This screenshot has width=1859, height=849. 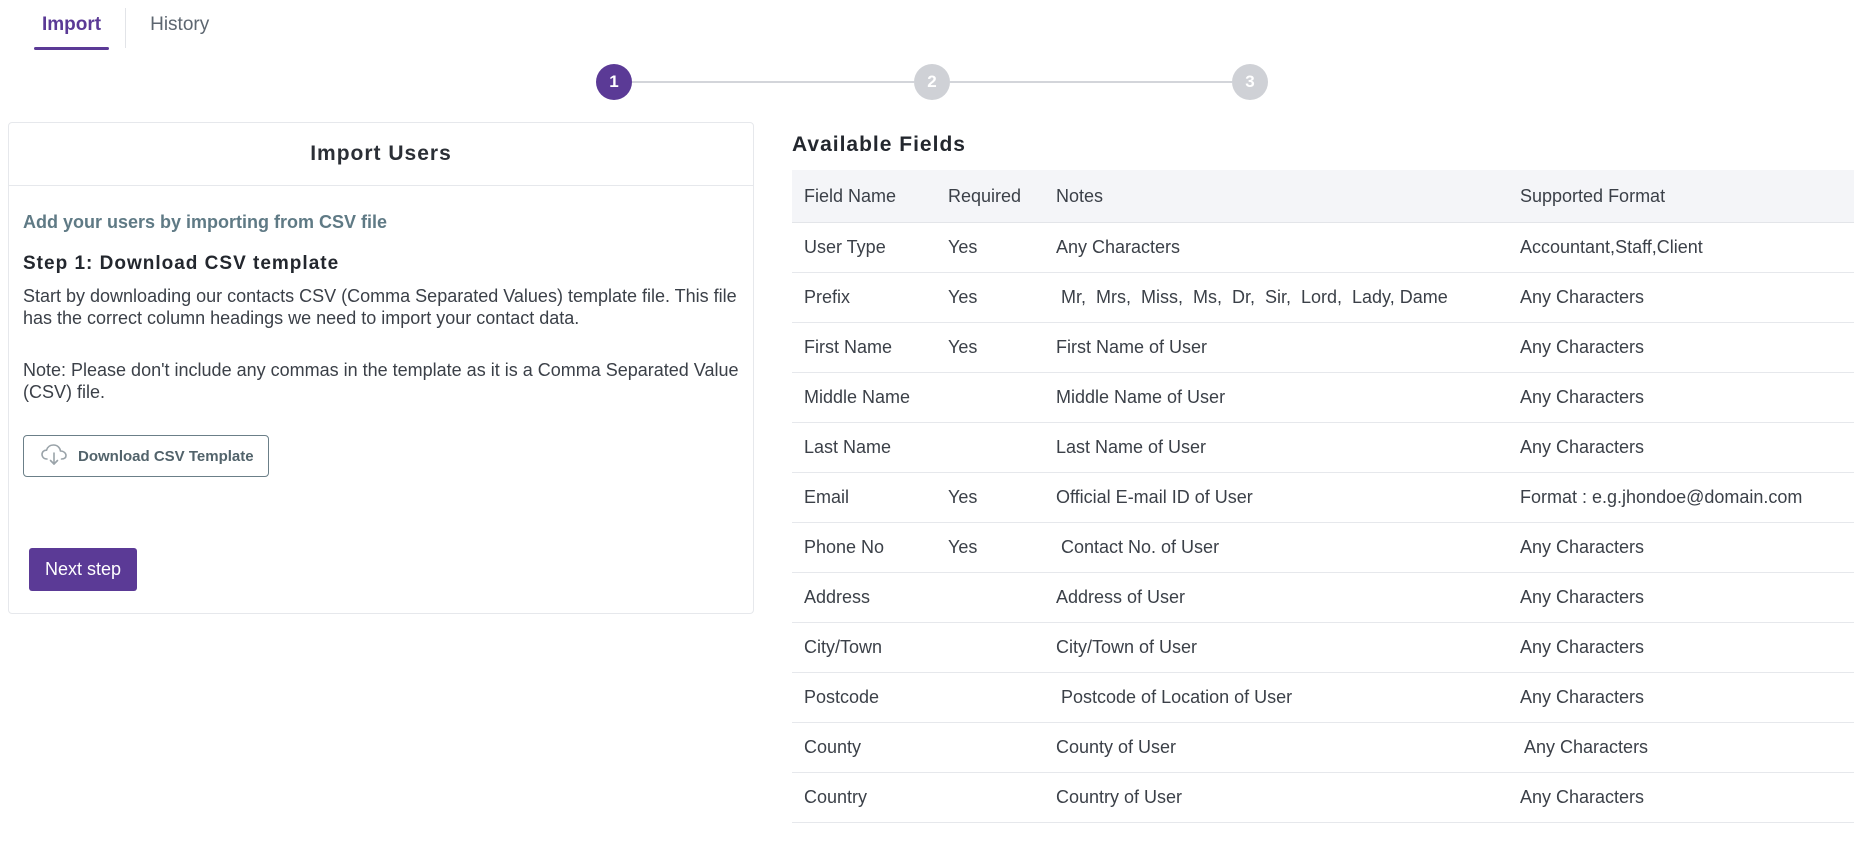 I want to click on table-row: Last Name Last Name of User Any Characters, so click(x=1323, y=447).